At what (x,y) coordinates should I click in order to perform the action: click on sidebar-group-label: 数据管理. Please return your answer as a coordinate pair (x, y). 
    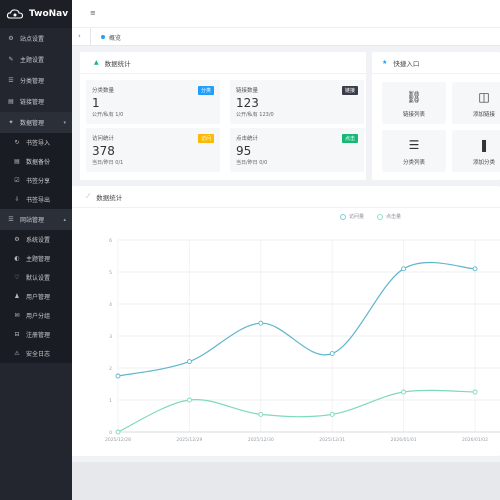
    Looking at the image, I should click on (32, 123).